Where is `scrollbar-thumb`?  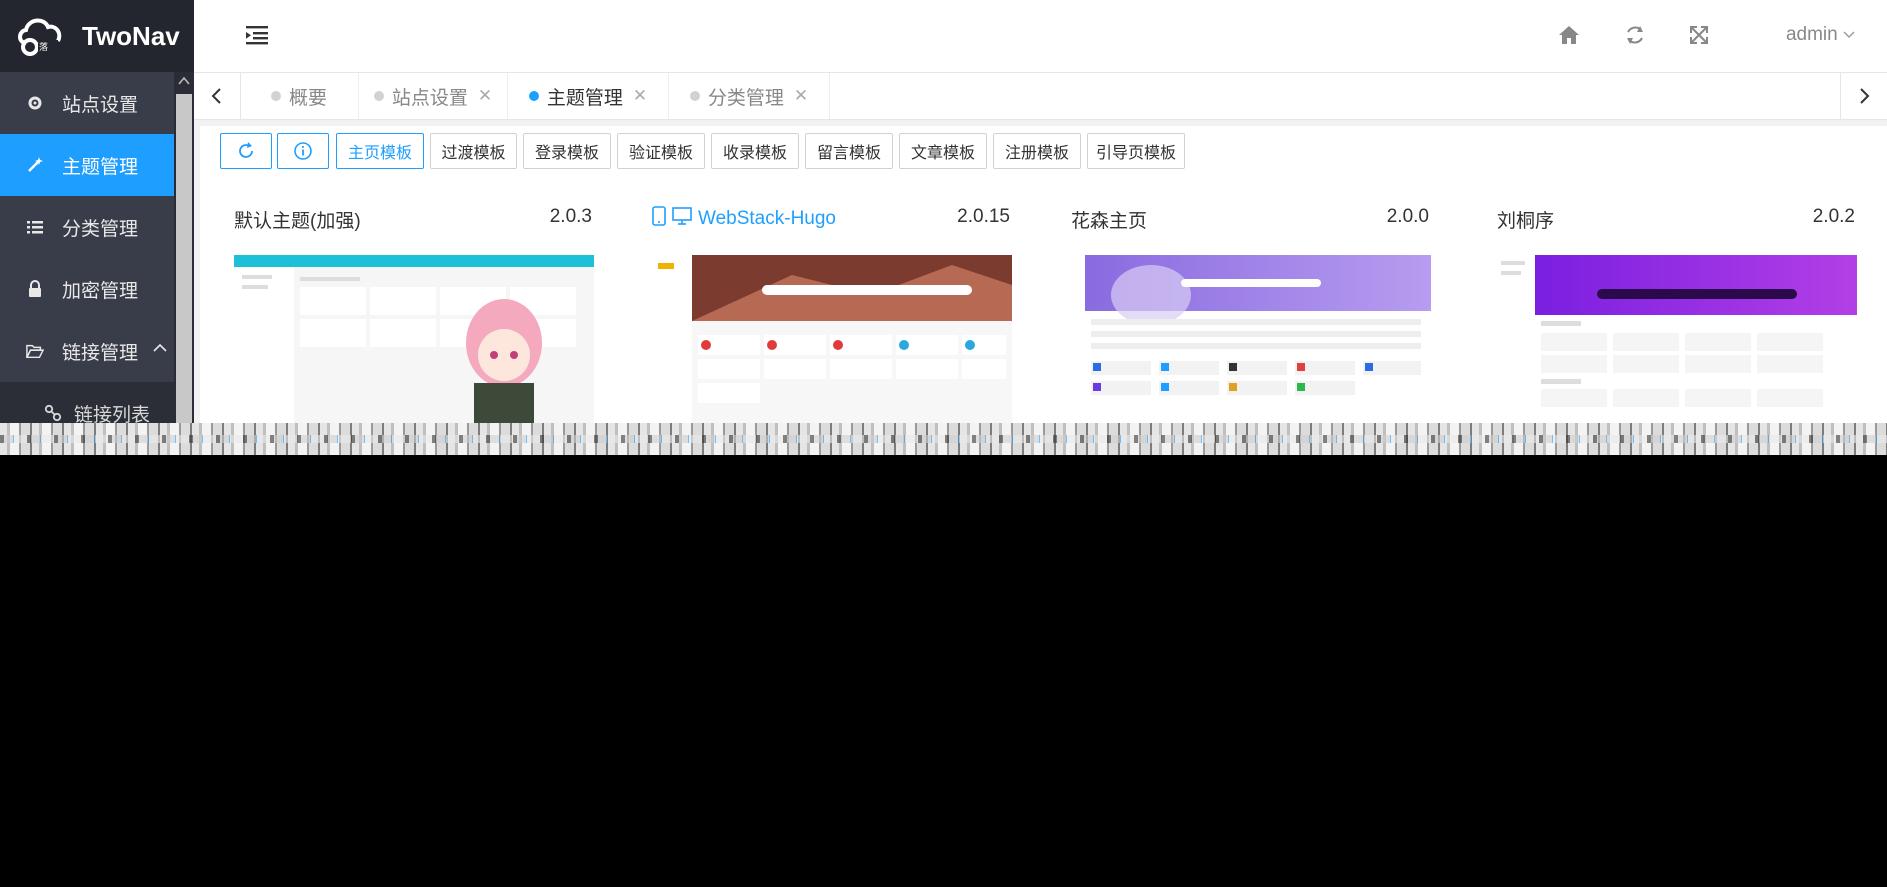 scrollbar-thumb is located at coordinates (184, 258).